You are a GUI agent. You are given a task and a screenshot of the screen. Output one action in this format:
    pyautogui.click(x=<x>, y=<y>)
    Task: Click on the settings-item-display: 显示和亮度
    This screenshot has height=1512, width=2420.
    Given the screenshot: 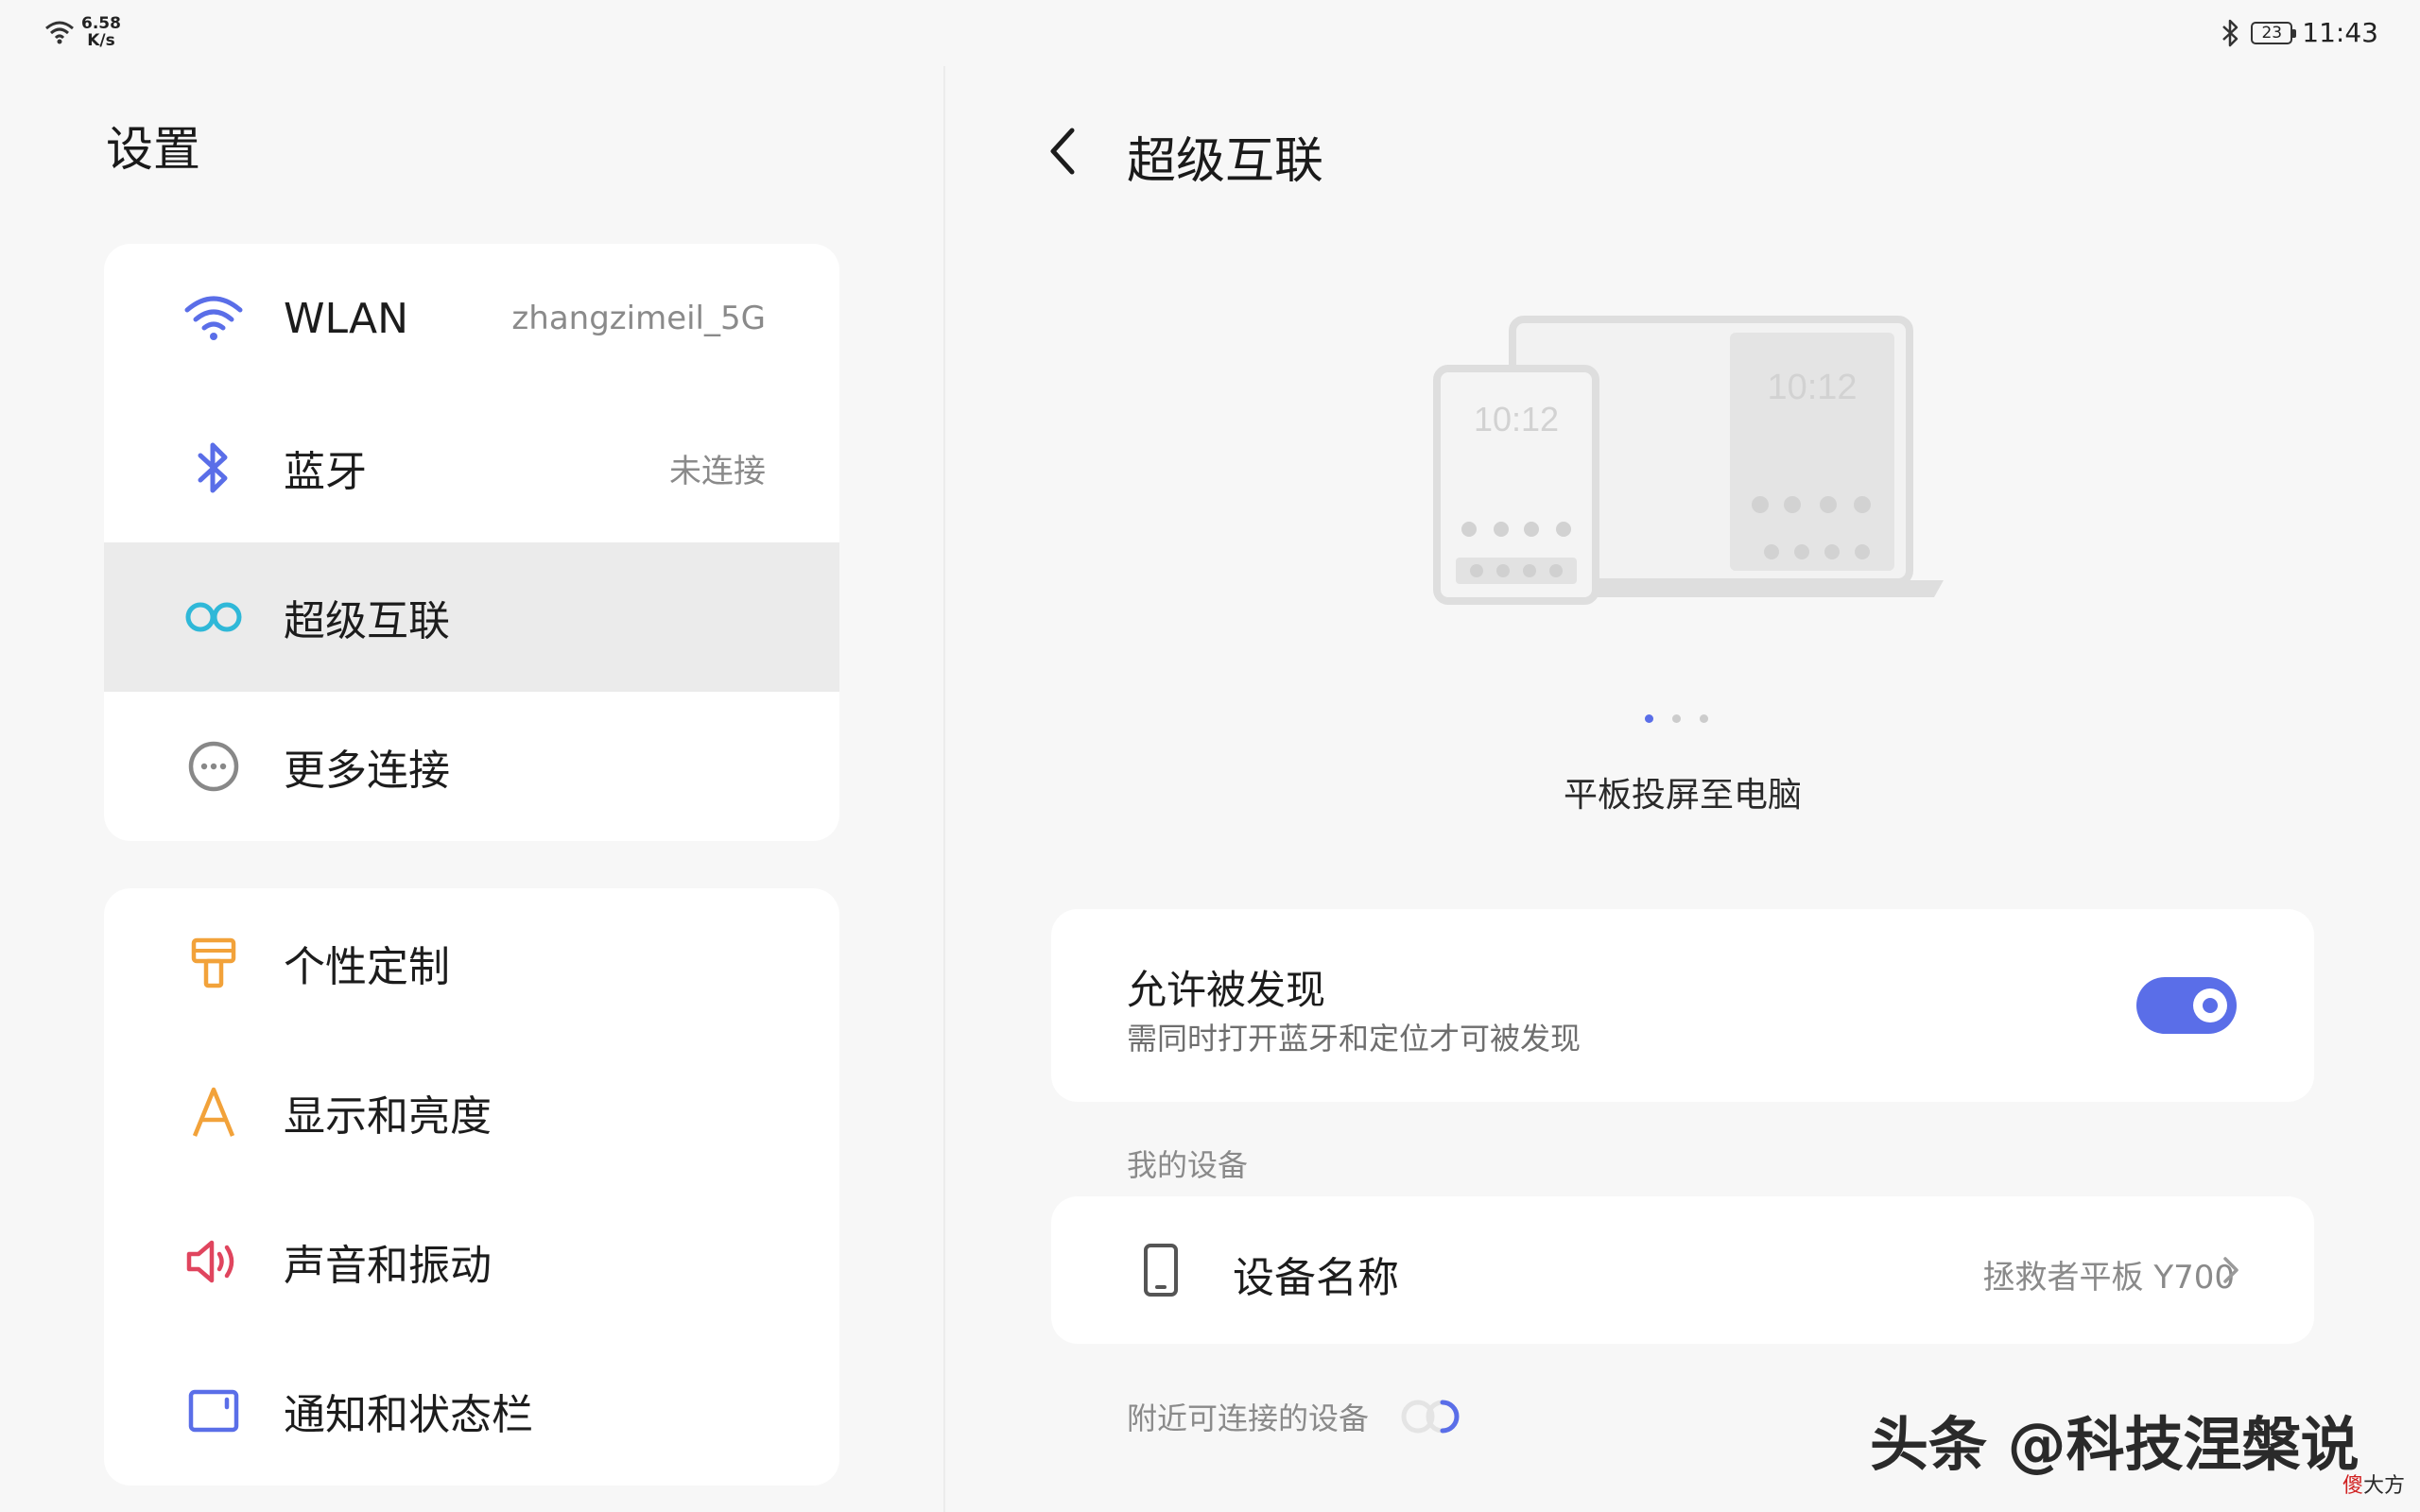 What is the action you would take?
    pyautogui.click(x=471, y=1112)
    